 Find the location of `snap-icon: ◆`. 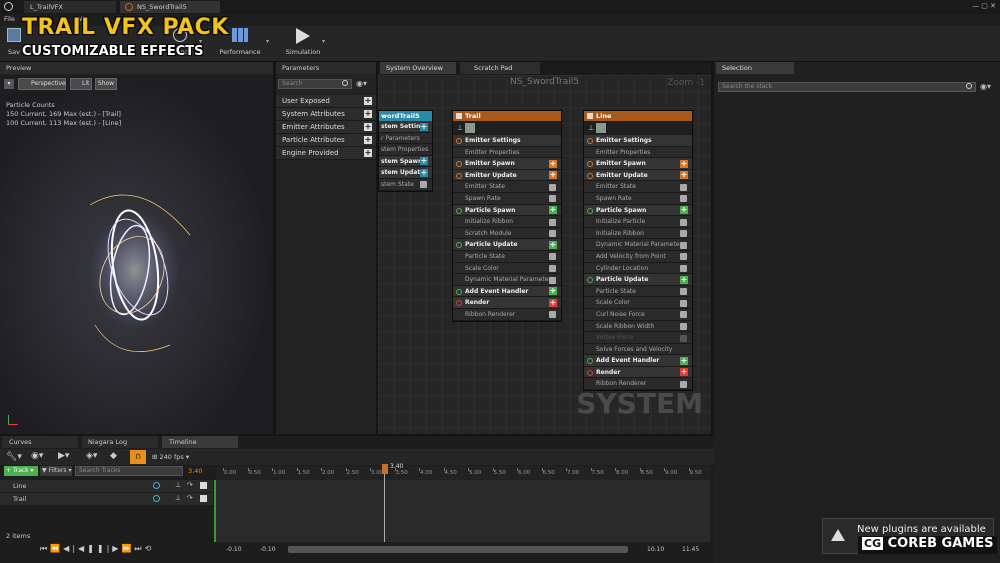

snap-icon: ◆ is located at coordinates (113, 456).